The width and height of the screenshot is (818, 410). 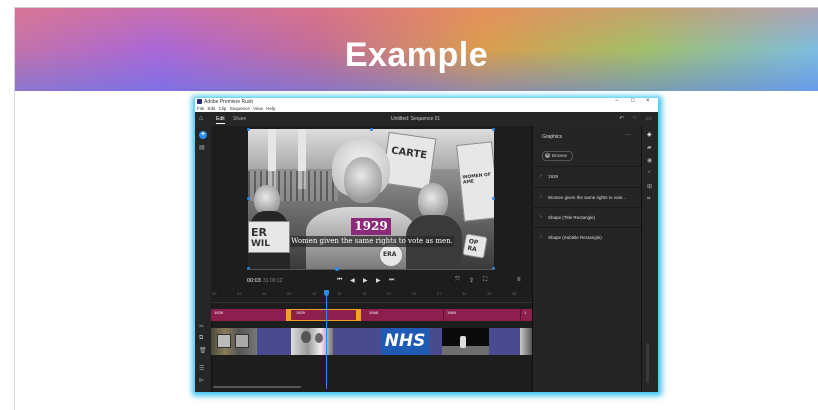 I want to click on more-options-icon: ···, so click(x=628, y=135).